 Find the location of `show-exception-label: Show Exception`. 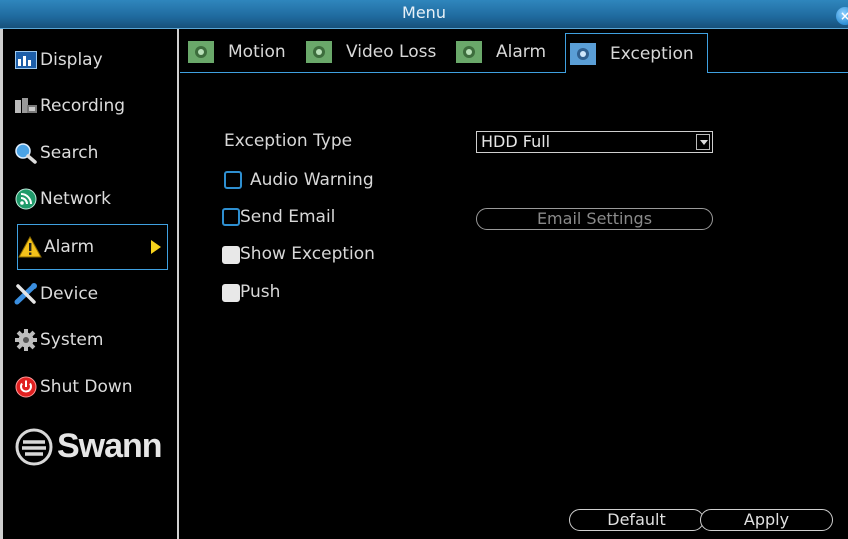

show-exception-label: Show Exception is located at coordinates (307, 254).